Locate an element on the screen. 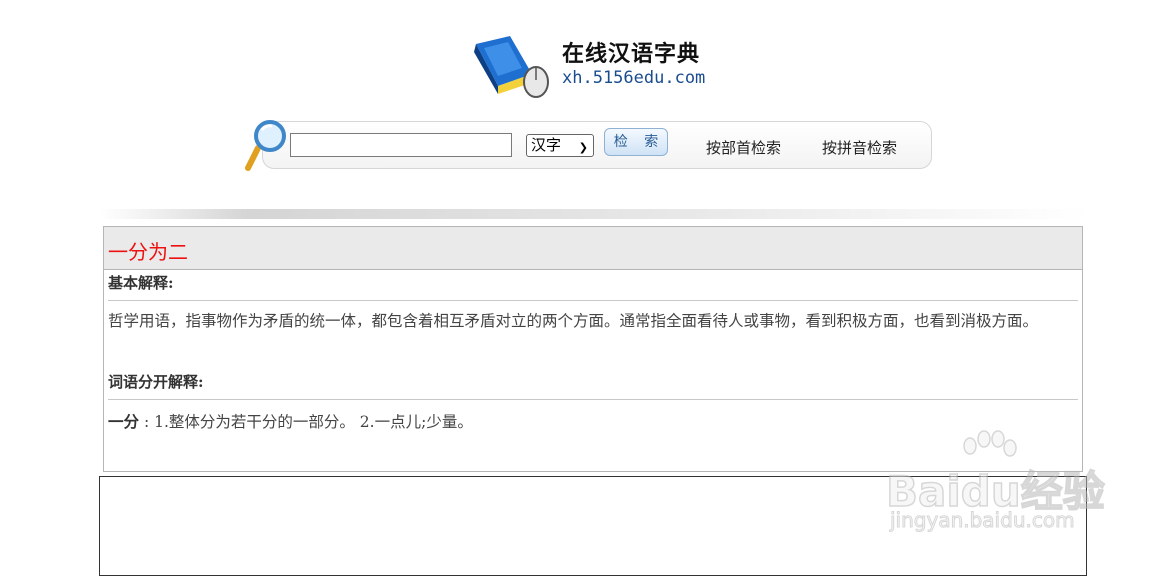 This screenshot has width=1158, height=576. site-url: xh.5156edu.com is located at coordinates (634, 78).